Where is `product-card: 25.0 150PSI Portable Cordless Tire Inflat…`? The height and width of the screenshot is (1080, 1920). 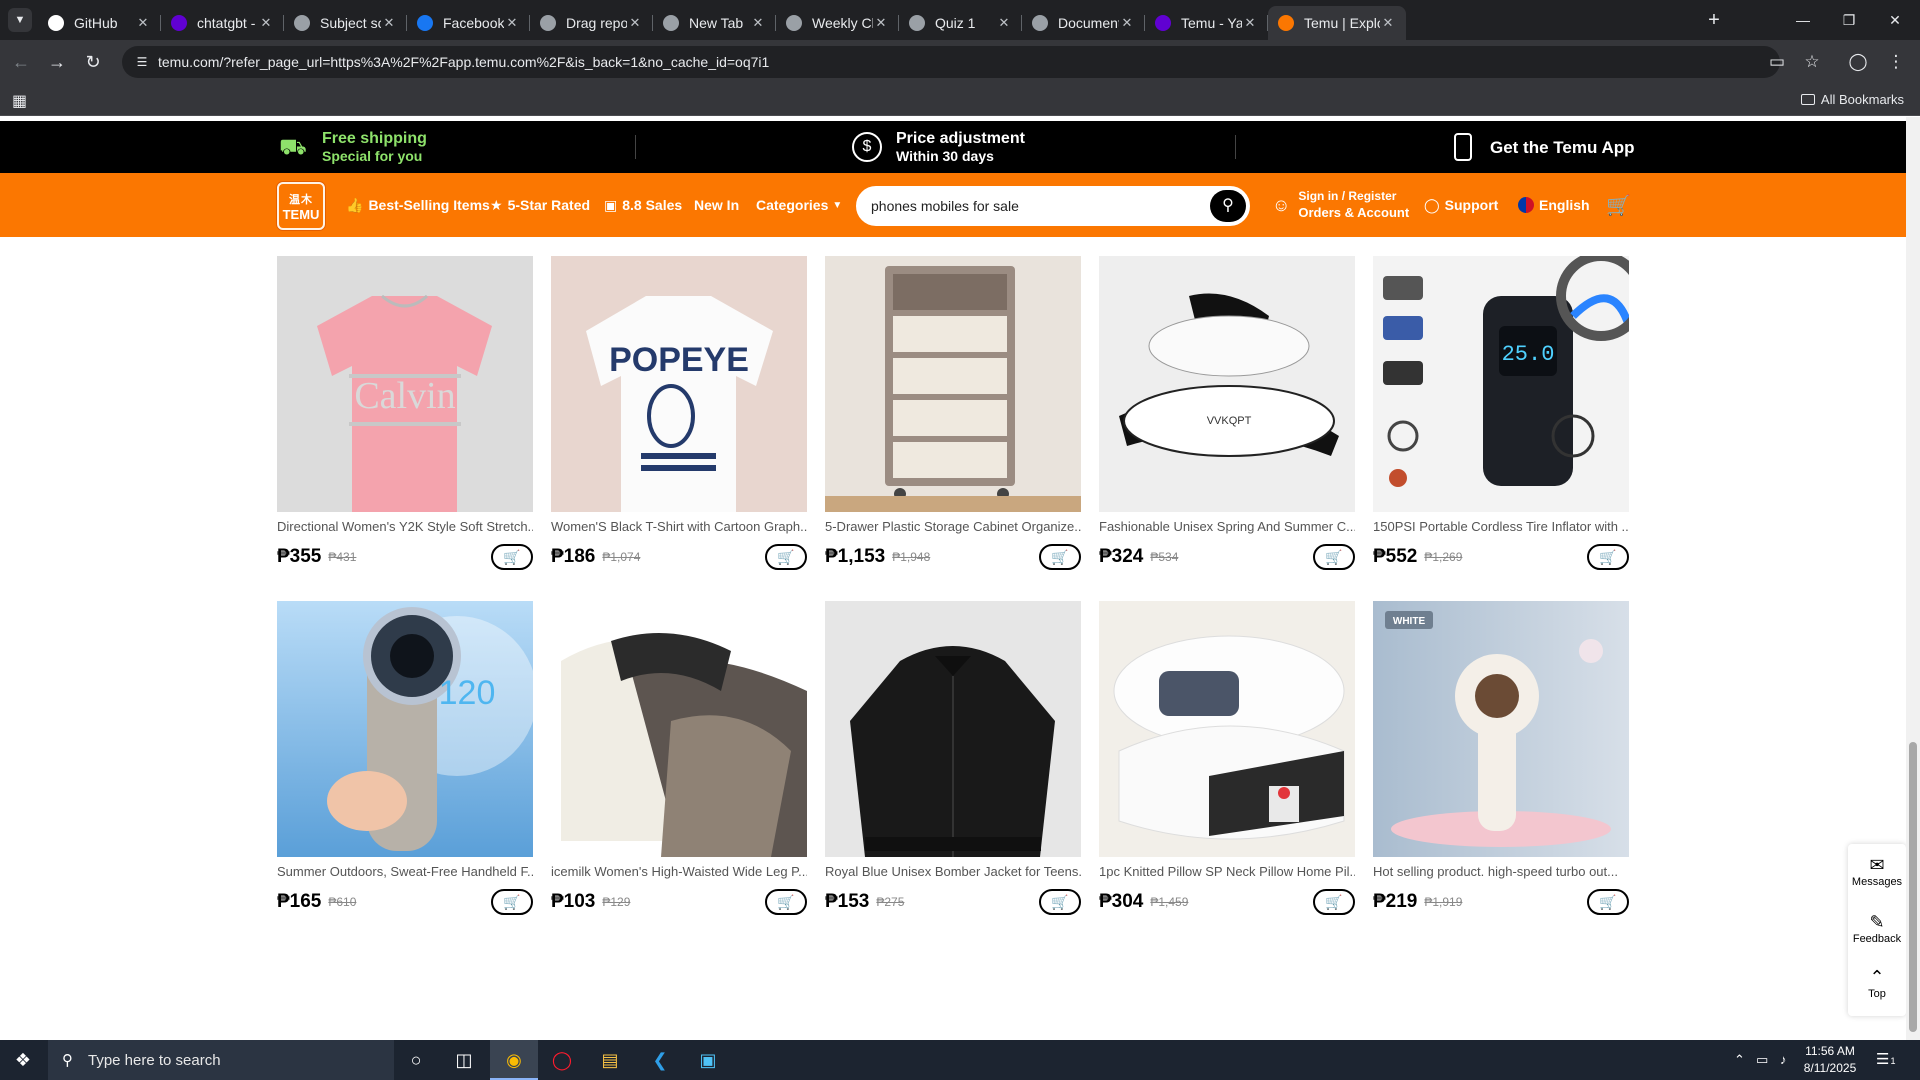 product-card: 25.0 150PSI Portable Cordless Tire Inflat… is located at coordinates (1501, 416).